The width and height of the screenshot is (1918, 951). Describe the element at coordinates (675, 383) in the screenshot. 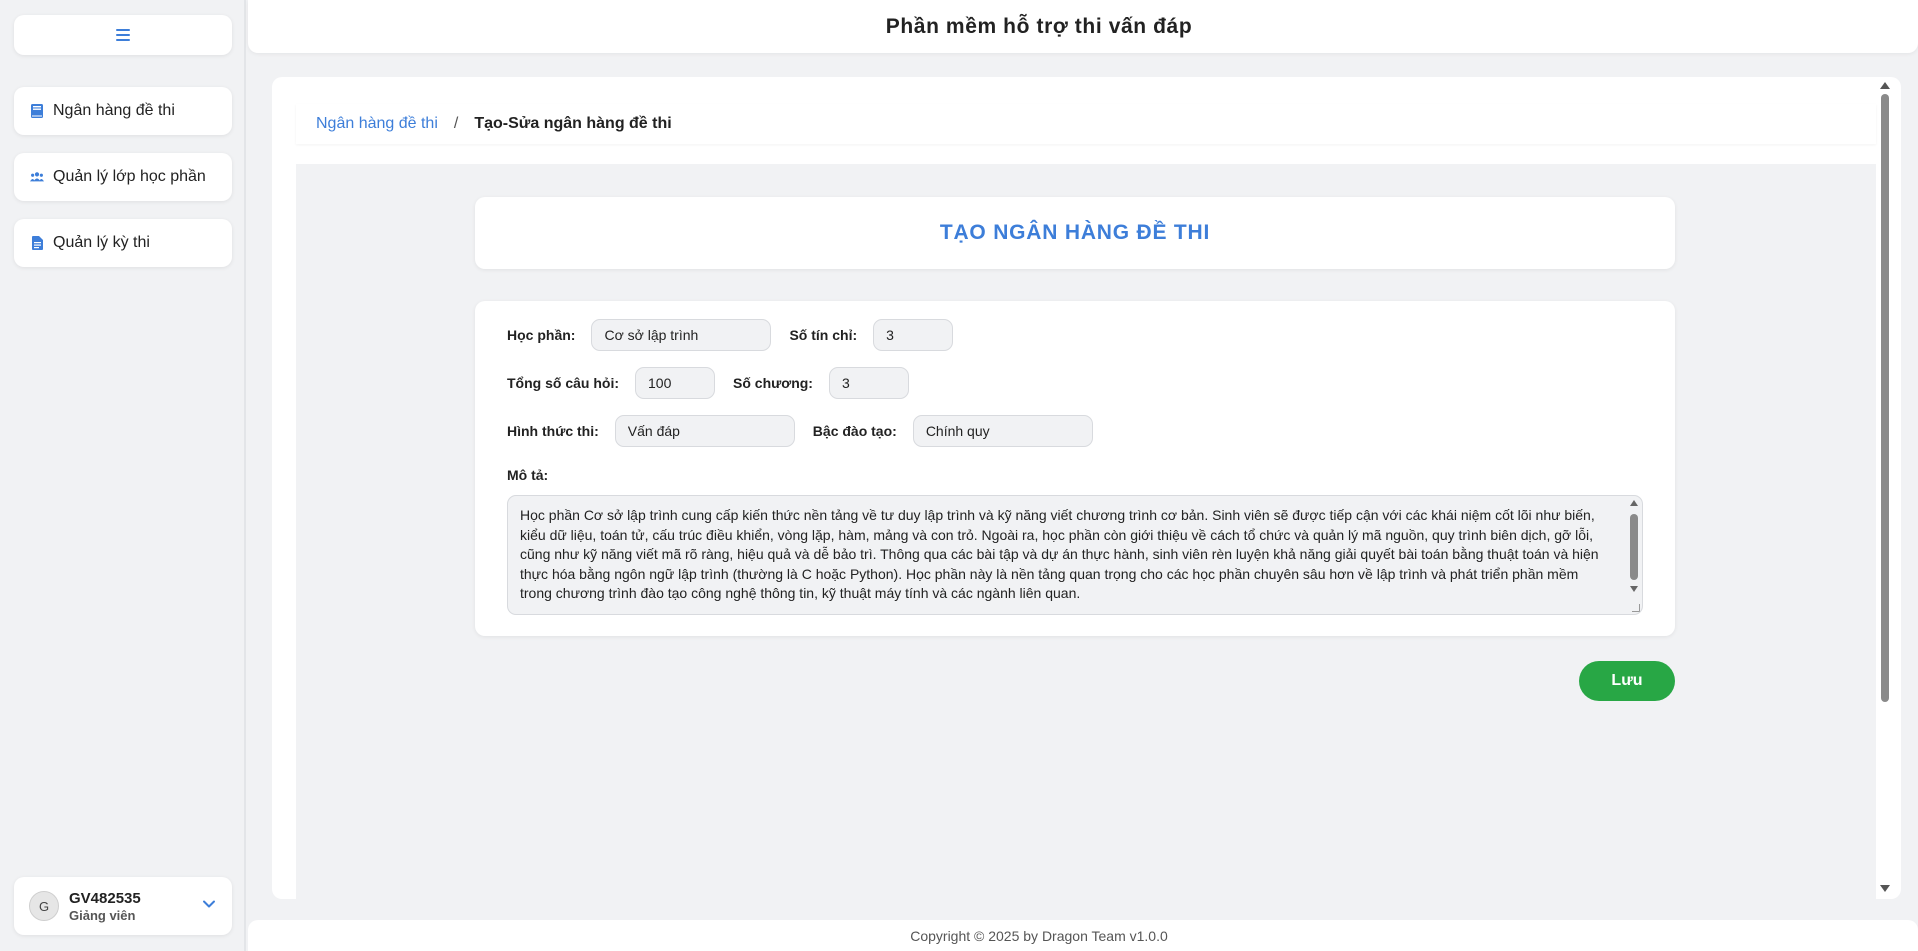

I see `total-questions-input` at that location.